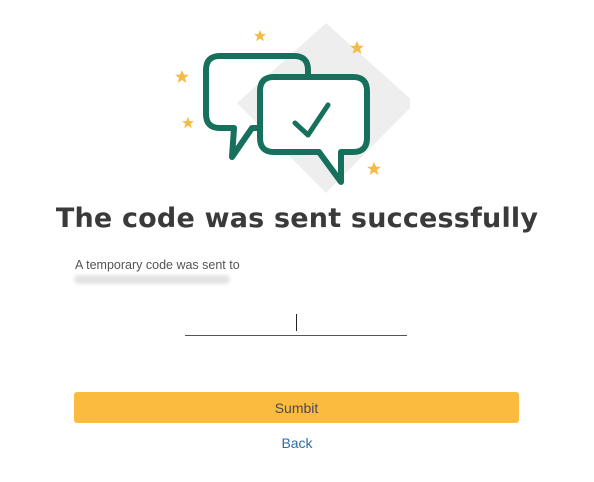  I want to click on back-link: Back, so click(297, 443).